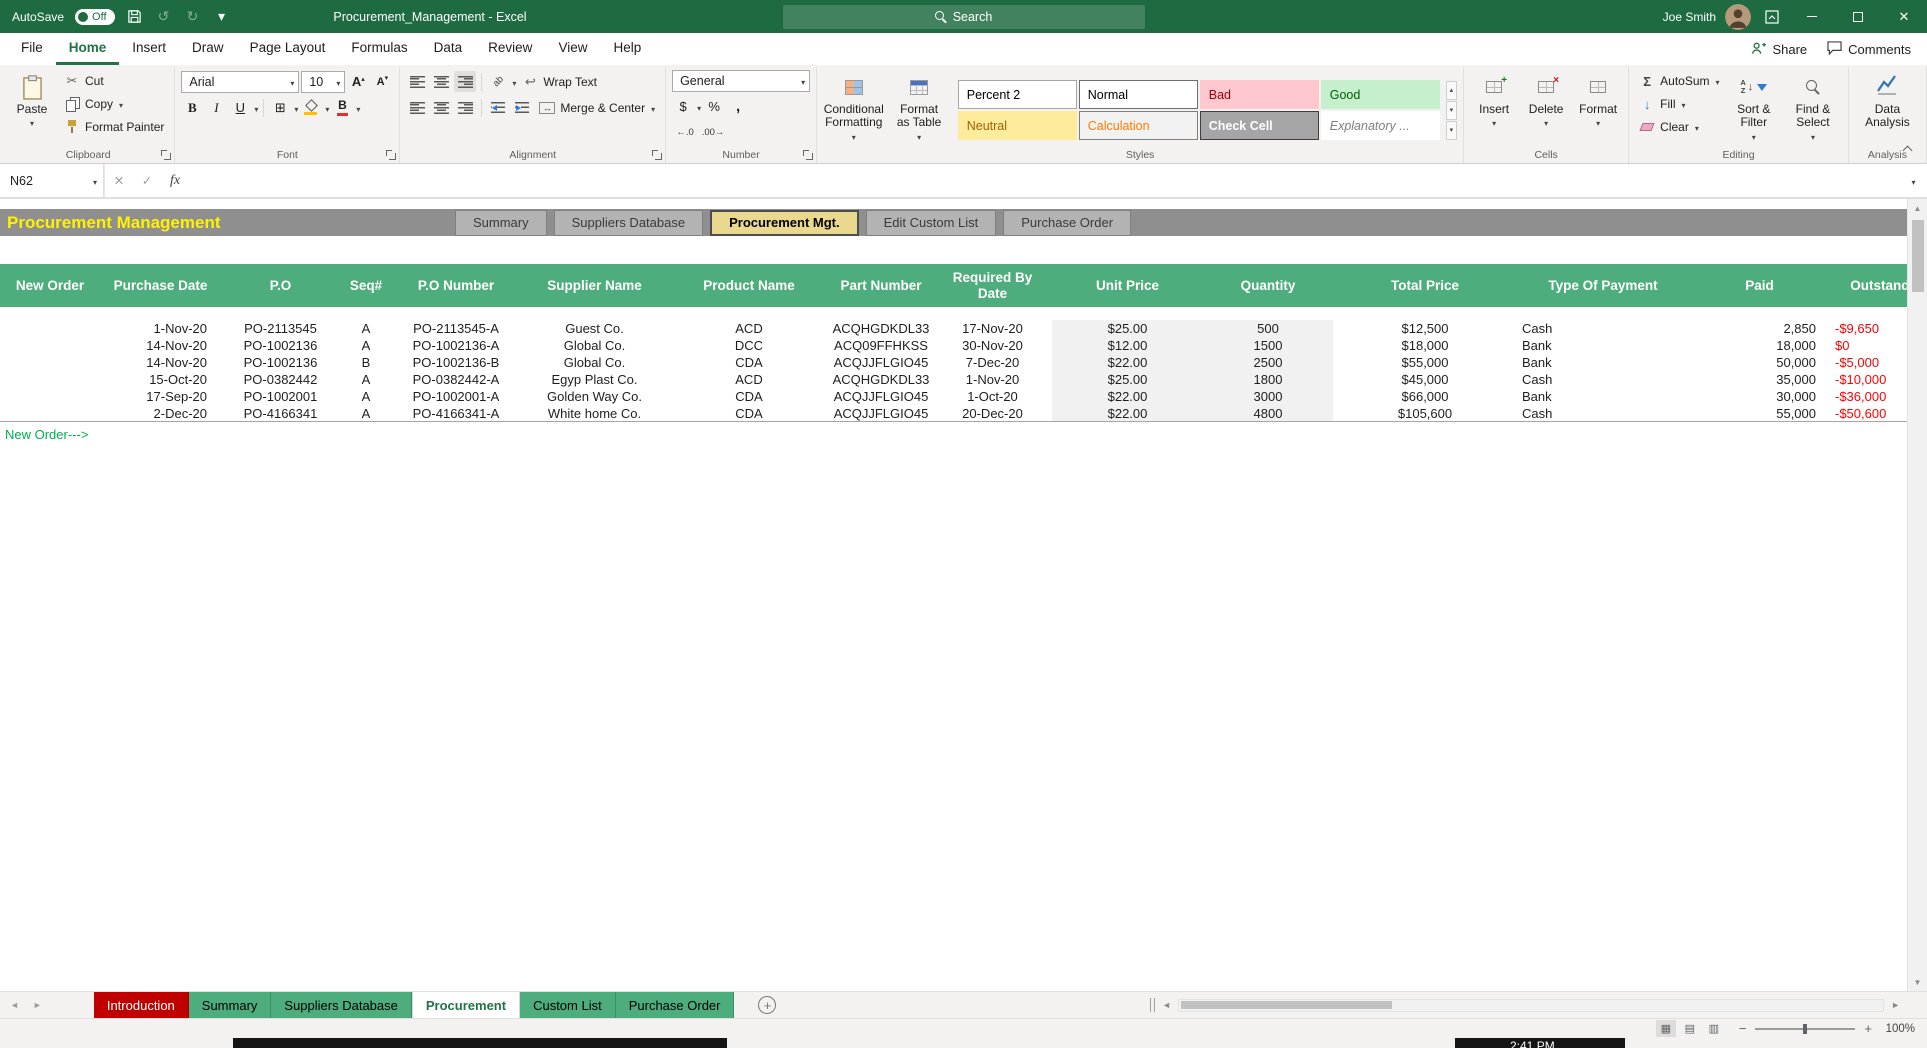 This screenshot has width=1927, height=1048. I want to click on align-right-button, so click(465, 107).